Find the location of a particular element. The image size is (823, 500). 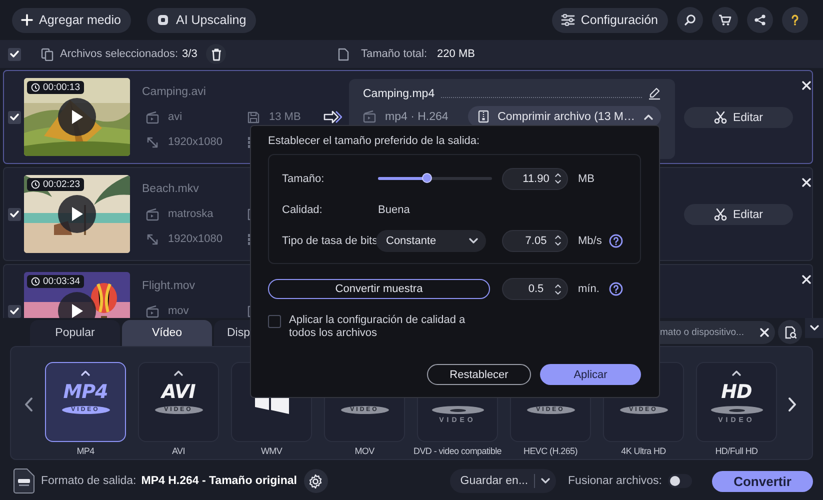

duration: 00:00:13 is located at coordinates (61, 87).